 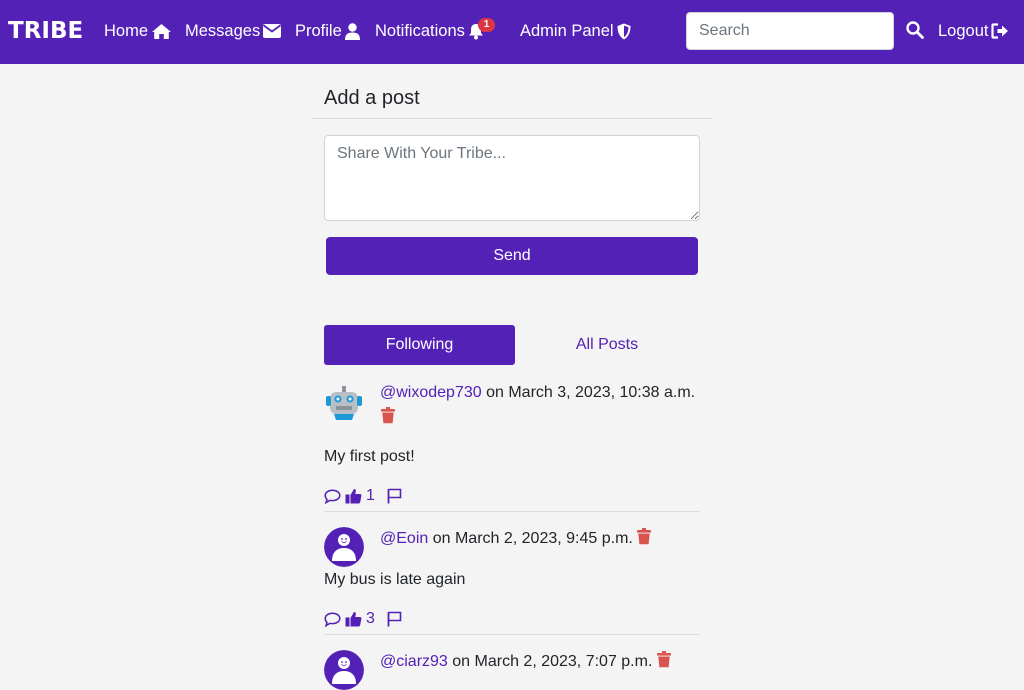 What do you see at coordinates (363, 619) in the screenshot?
I see `post-actions: 3` at bounding box center [363, 619].